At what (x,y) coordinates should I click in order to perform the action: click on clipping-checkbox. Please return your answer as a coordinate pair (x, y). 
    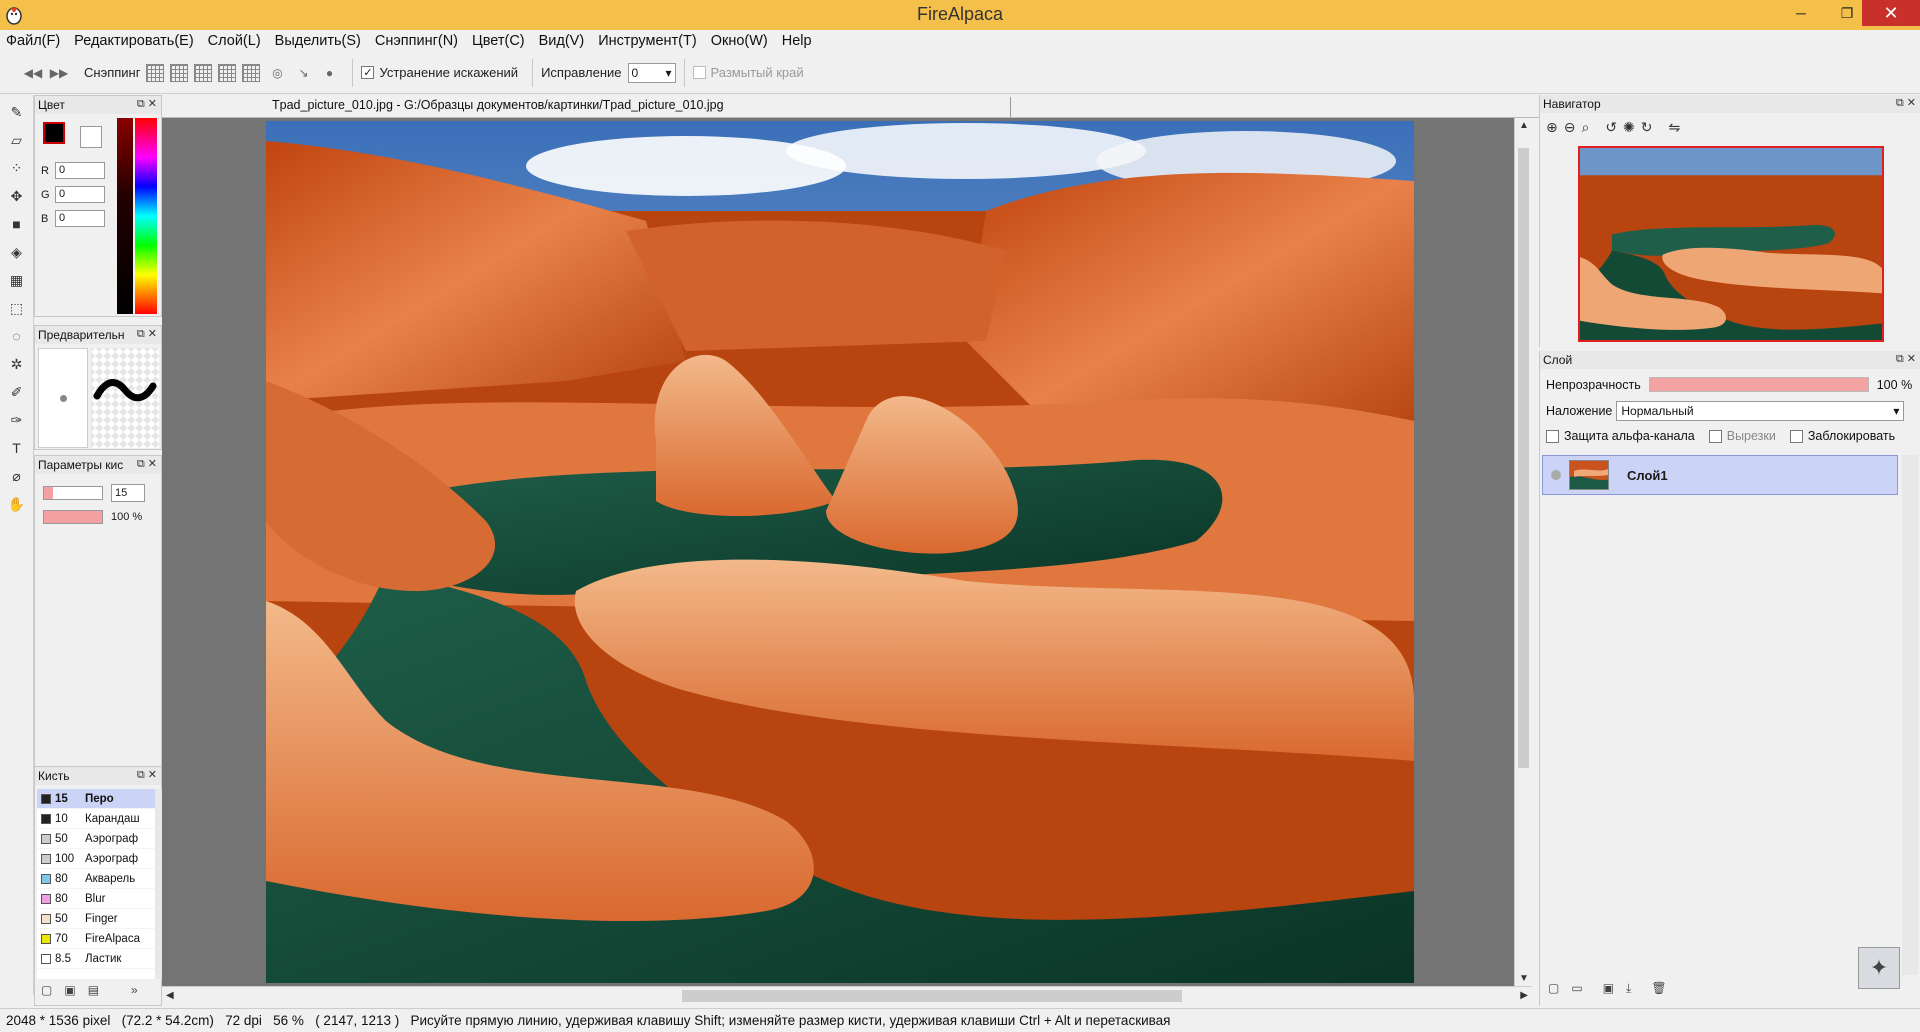
    Looking at the image, I should click on (1715, 436).